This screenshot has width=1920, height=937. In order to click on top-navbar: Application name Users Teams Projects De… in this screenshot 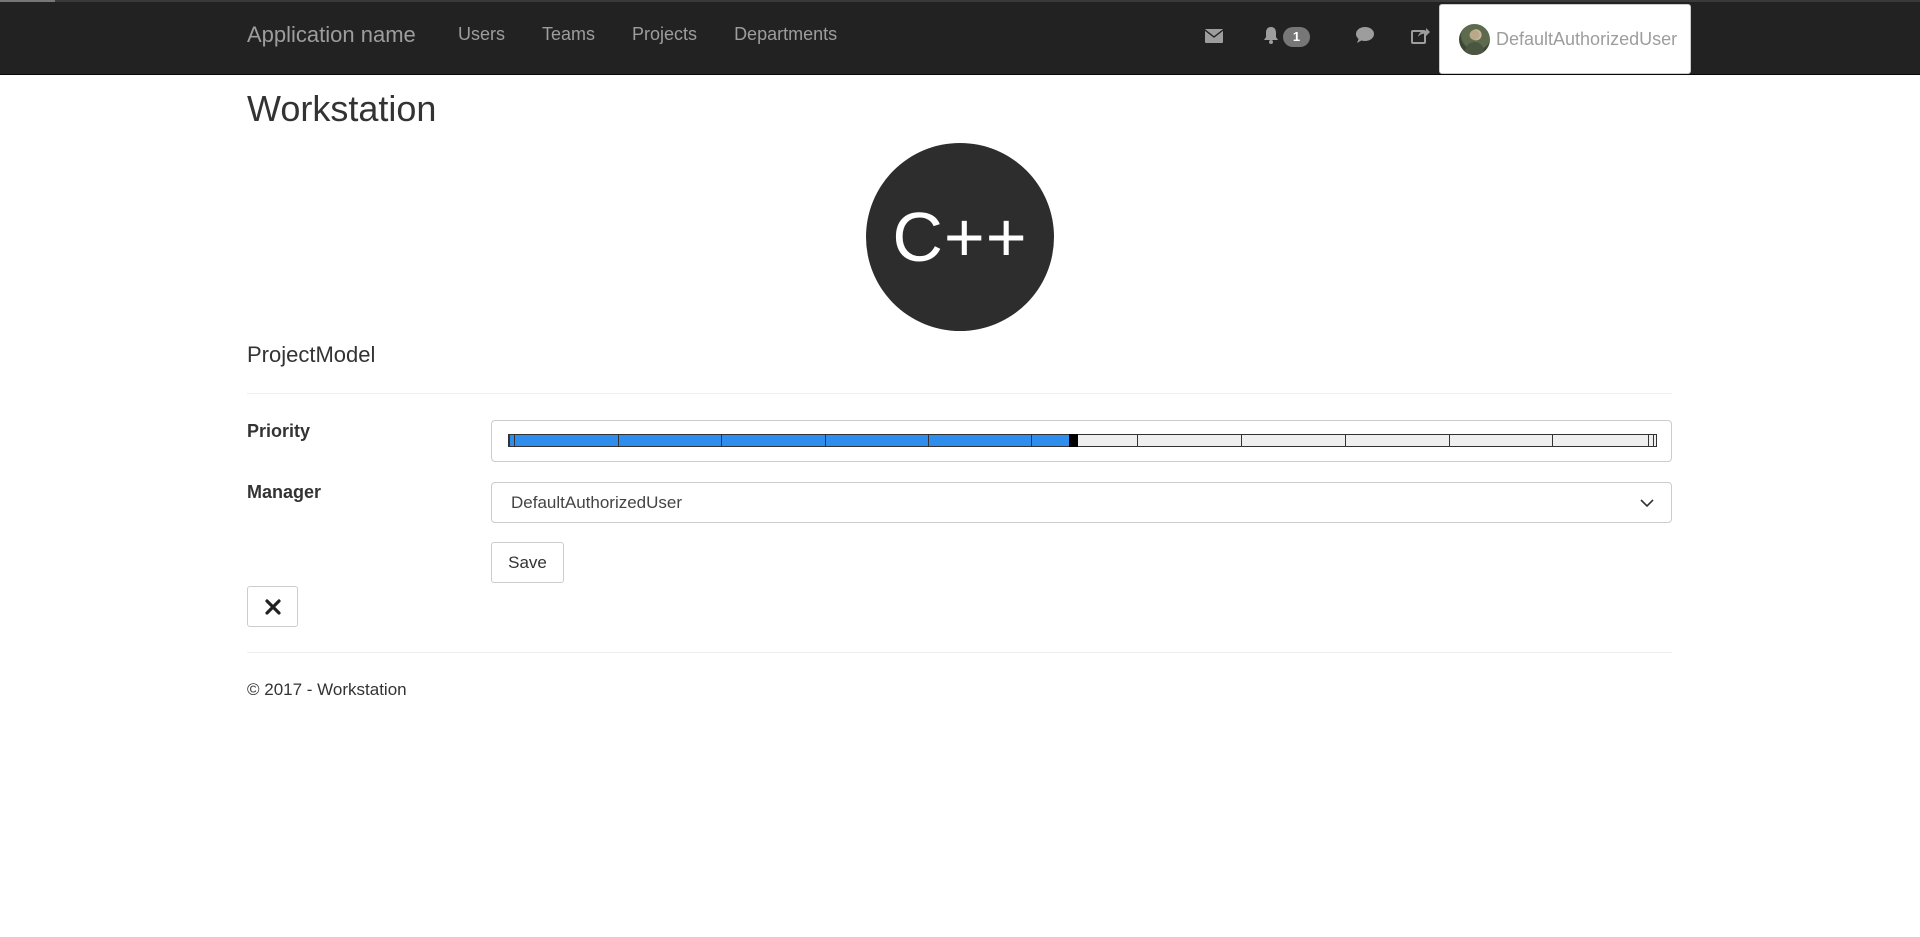, I will do `click(960, 37)`.